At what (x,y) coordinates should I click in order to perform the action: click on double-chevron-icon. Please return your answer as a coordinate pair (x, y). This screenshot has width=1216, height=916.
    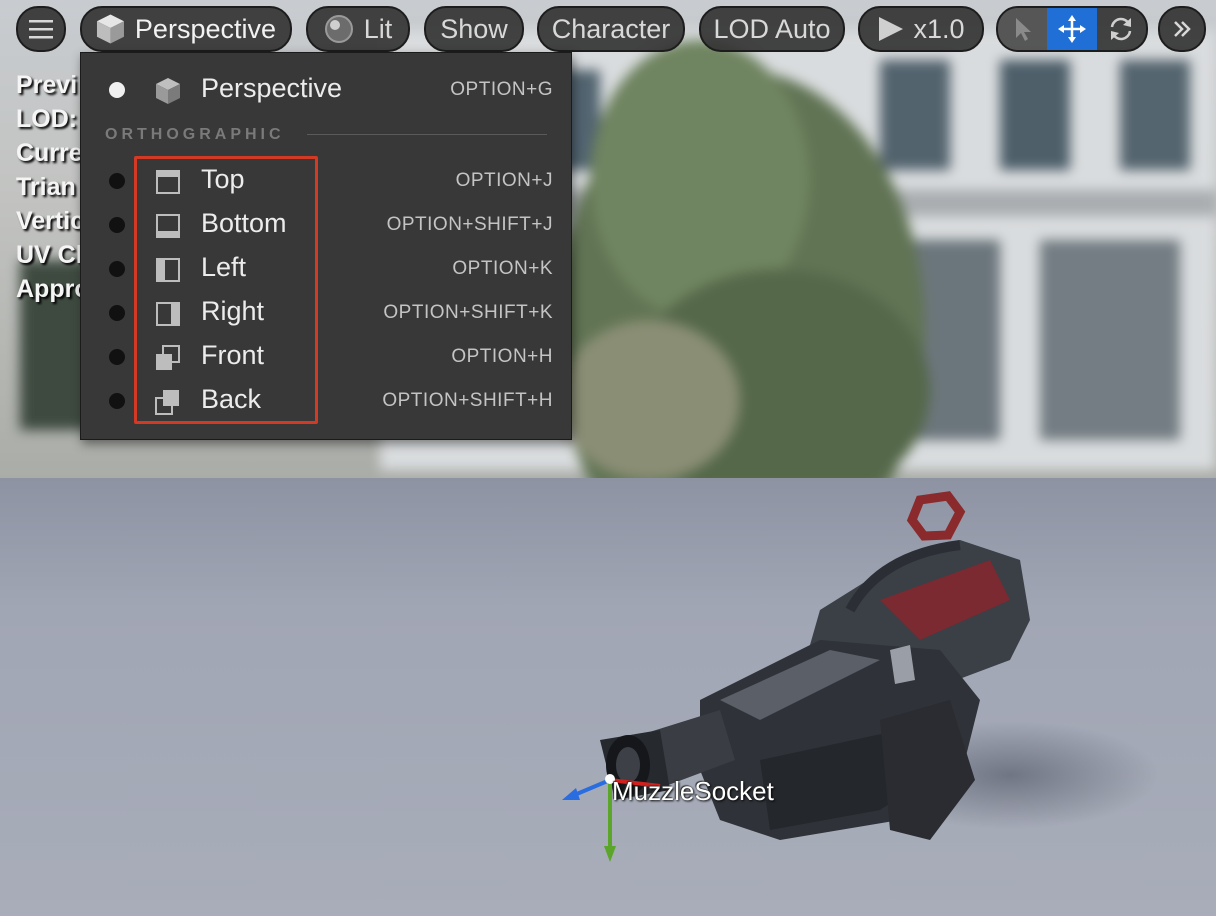
    Looking at the image, I should click on (1182, 29).